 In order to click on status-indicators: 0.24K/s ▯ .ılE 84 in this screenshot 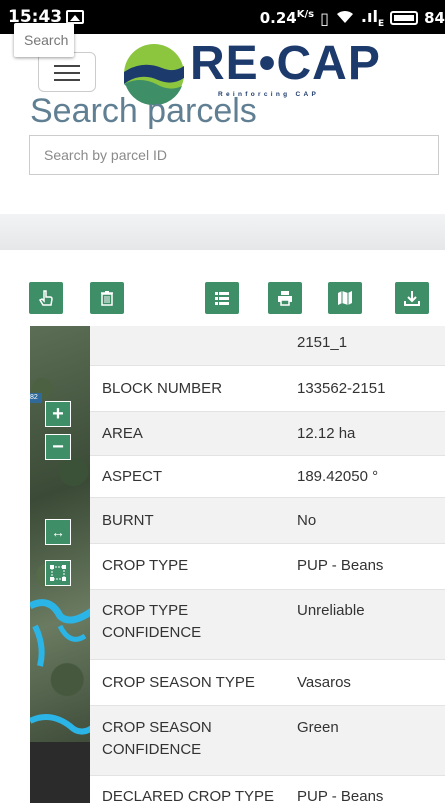, I will do `click(352, 18)`.